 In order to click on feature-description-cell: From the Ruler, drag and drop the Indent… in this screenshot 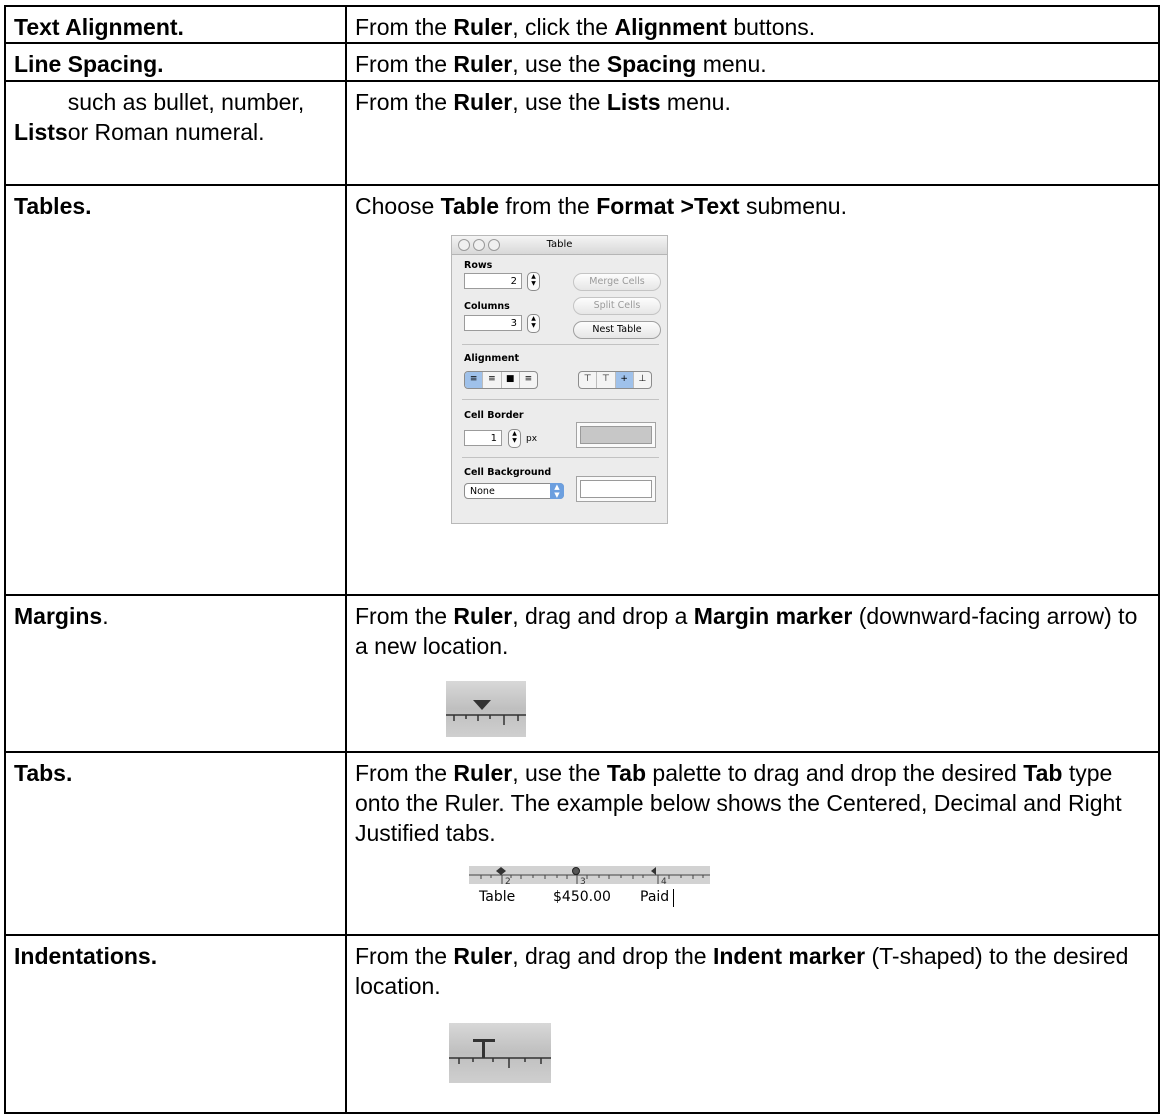, I will do `click(752, 1024)`.